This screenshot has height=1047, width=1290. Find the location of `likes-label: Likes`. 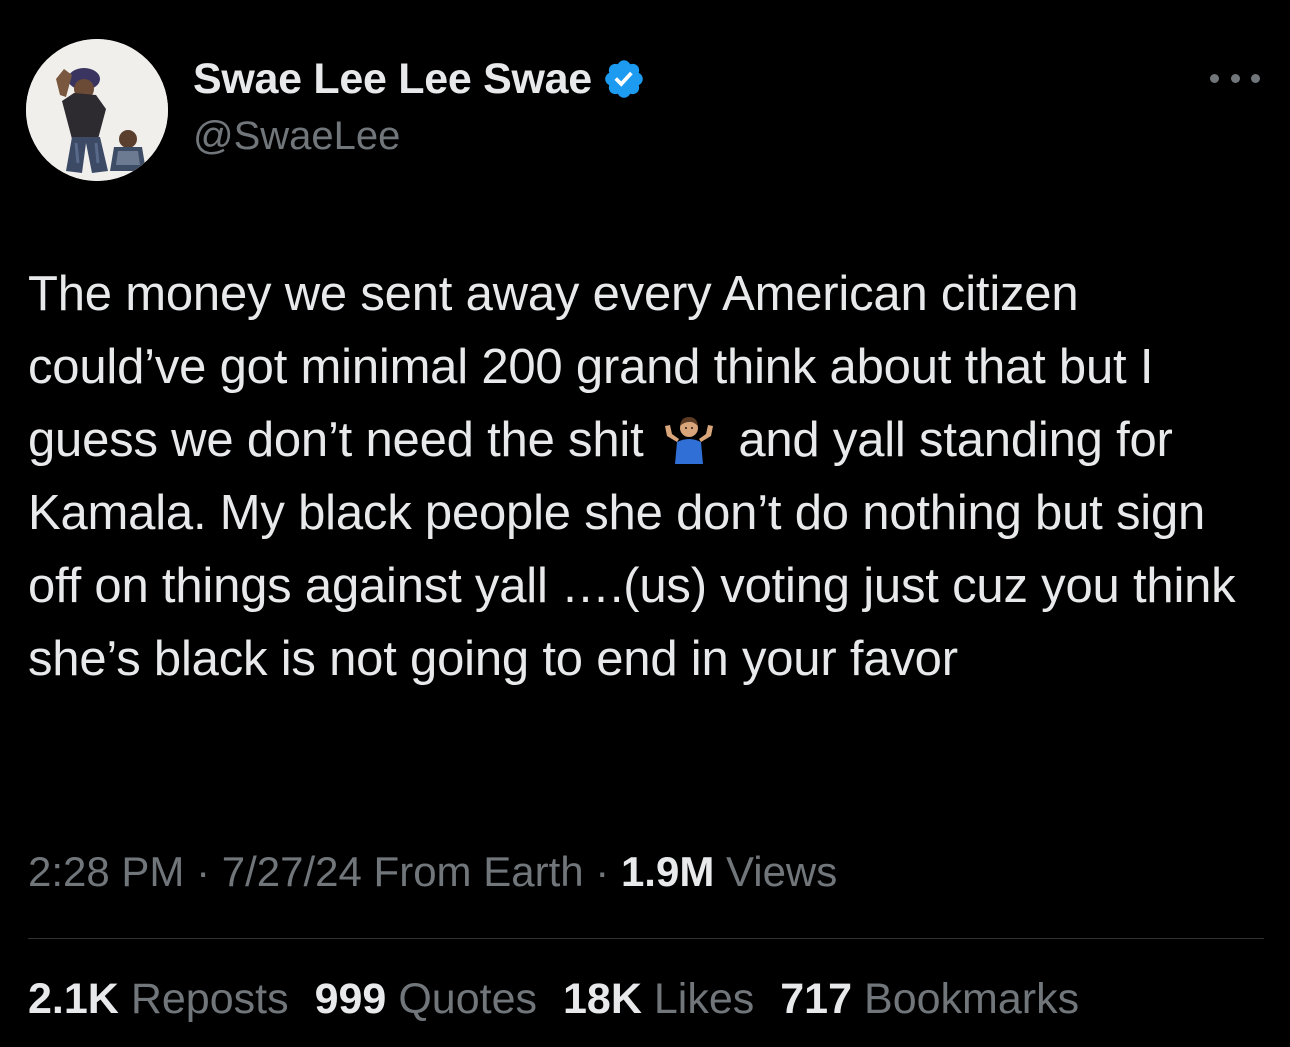

likes-label: Likes is located at coordinates (704, 999).